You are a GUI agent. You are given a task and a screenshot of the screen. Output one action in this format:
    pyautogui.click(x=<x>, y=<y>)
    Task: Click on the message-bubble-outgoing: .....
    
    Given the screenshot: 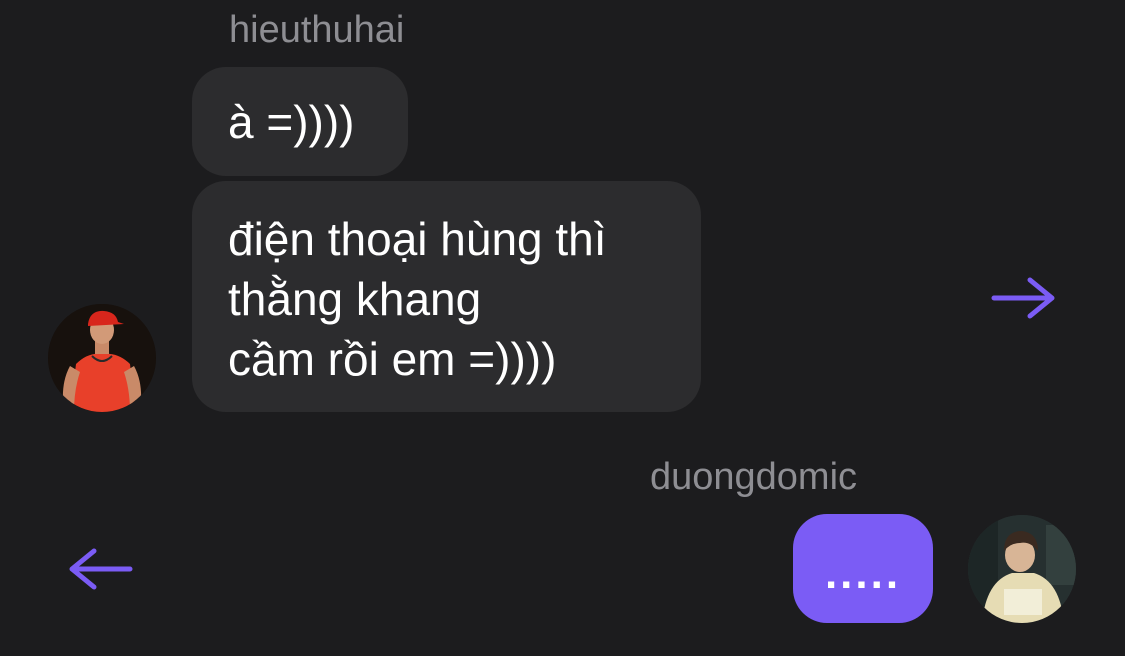 What is the action you would take?
    pyautogui.click(x=863, y=568)
    